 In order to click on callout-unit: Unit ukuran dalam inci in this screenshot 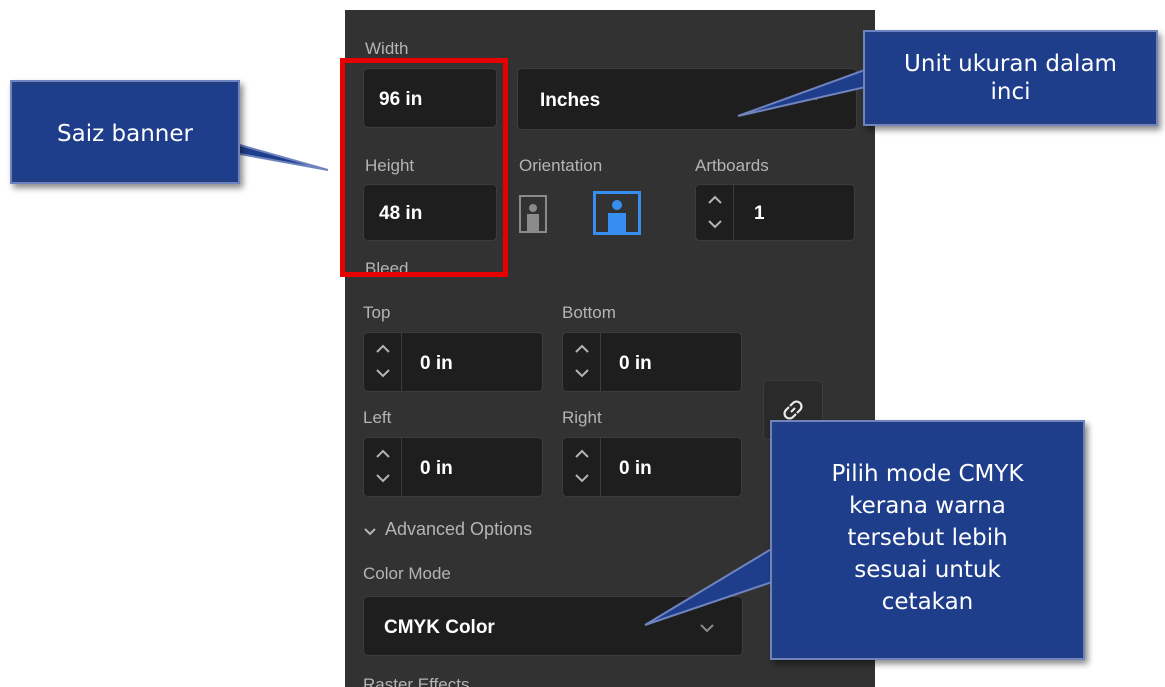, I will do `click(1010, 78)`.